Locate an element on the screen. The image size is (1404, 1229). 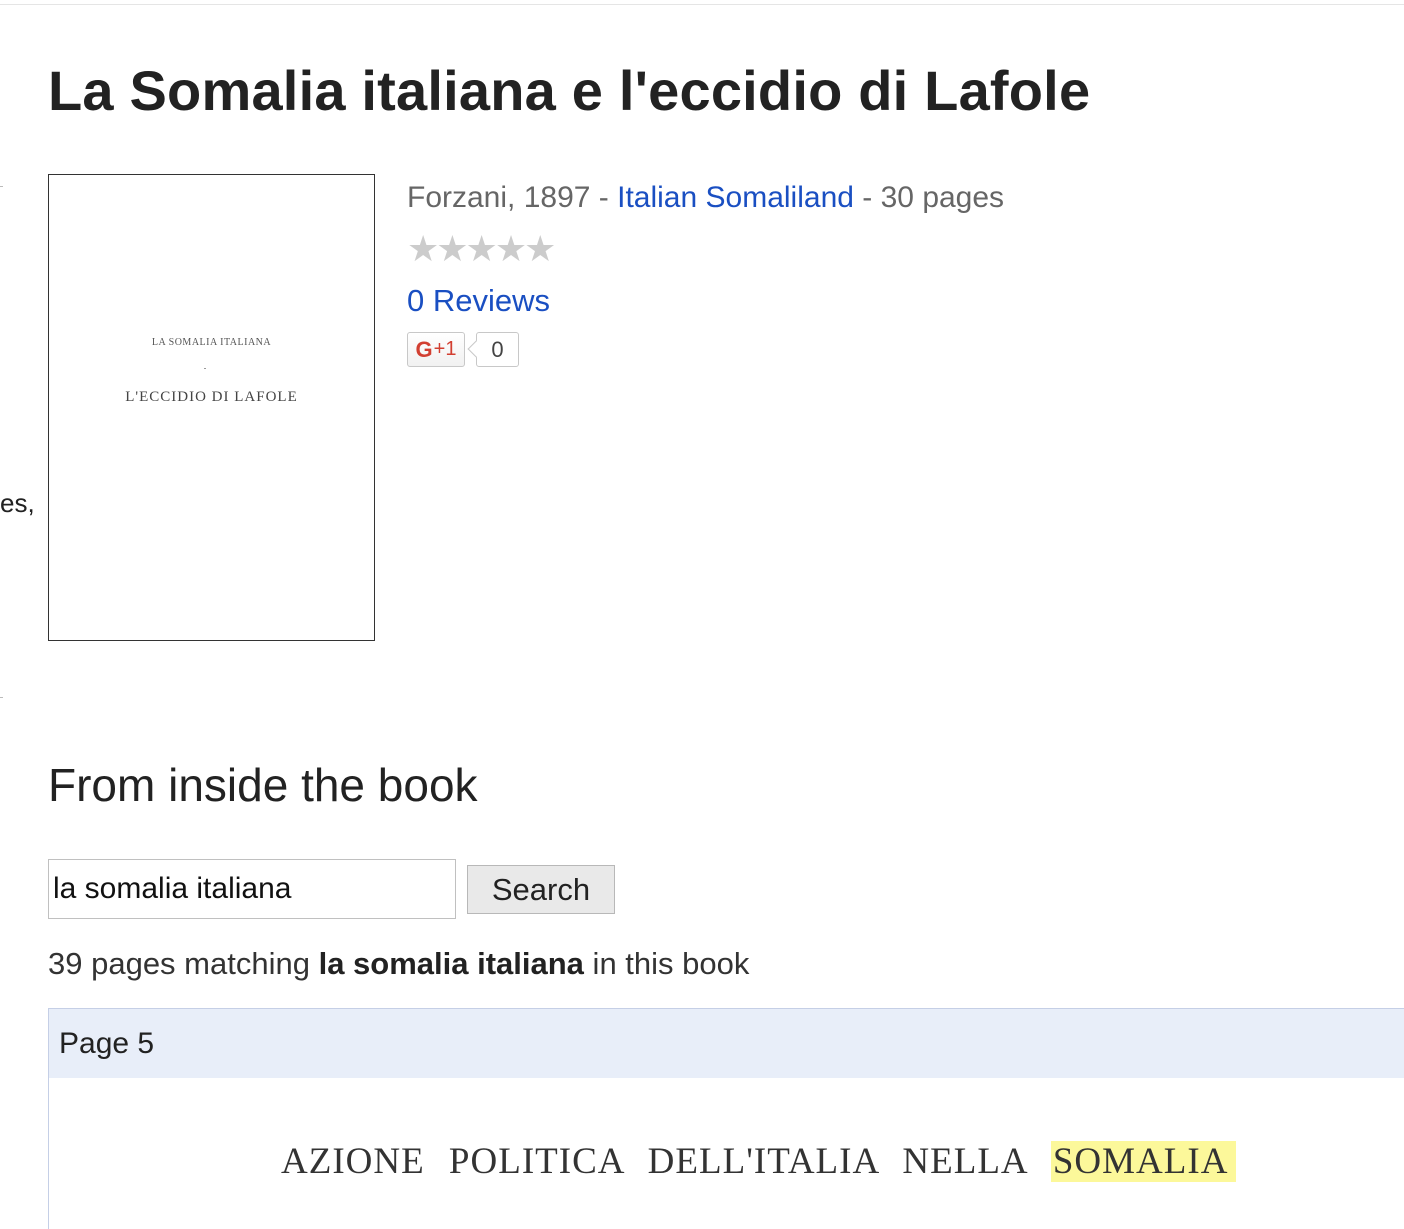
book-cover-thumbnail: LA SOMALIA ITALIANA L'ECCIDIO DI LAFOLE is located at coordinates (211, 407).